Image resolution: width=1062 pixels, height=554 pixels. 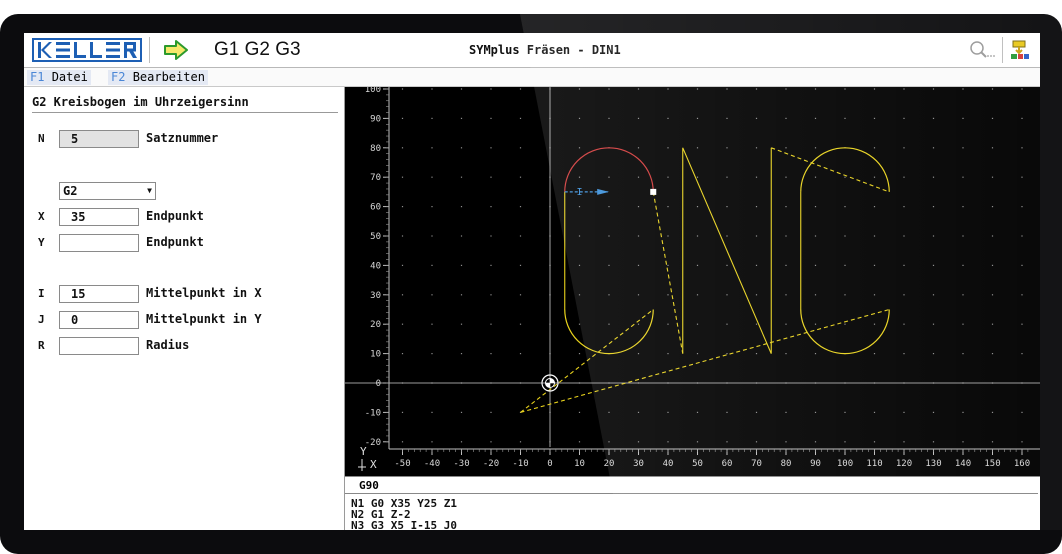 I want to click on window-title: SYMplus Fräsen - DIN1, so click(x=545, y=50).